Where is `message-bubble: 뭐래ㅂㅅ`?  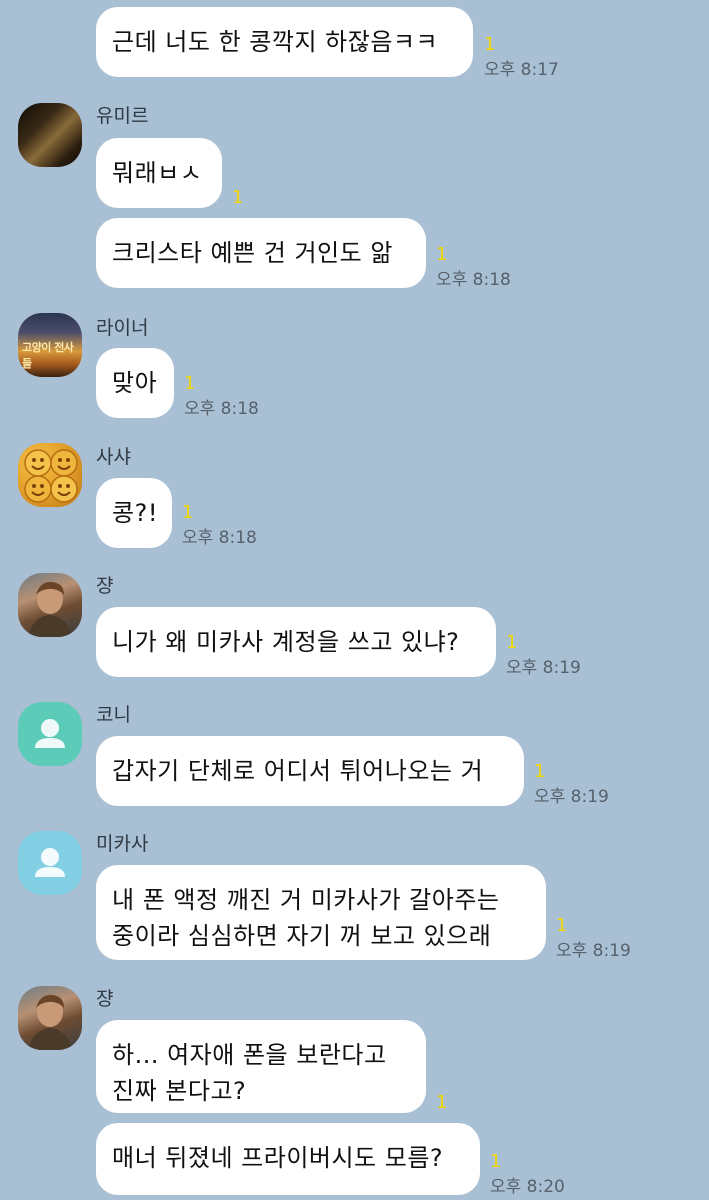
message-bubble: 뭐래ㅂㅅ is located at coordinates (159, 173).